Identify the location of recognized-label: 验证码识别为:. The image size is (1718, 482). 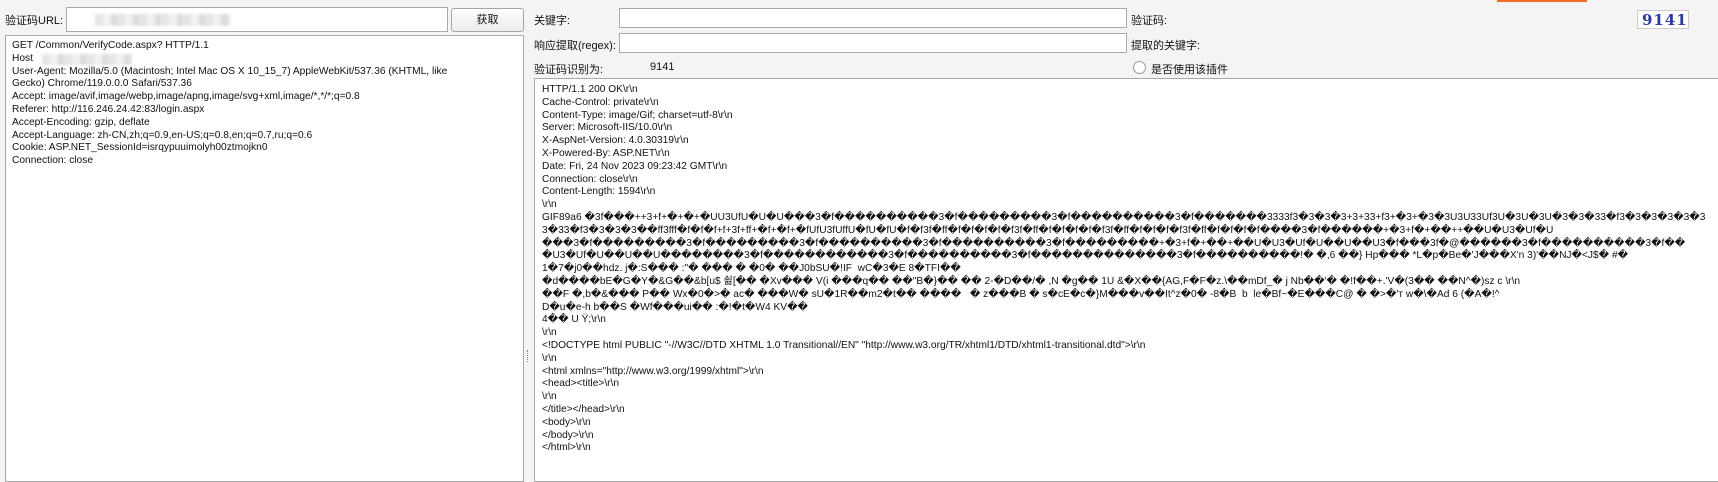
(569, 70).